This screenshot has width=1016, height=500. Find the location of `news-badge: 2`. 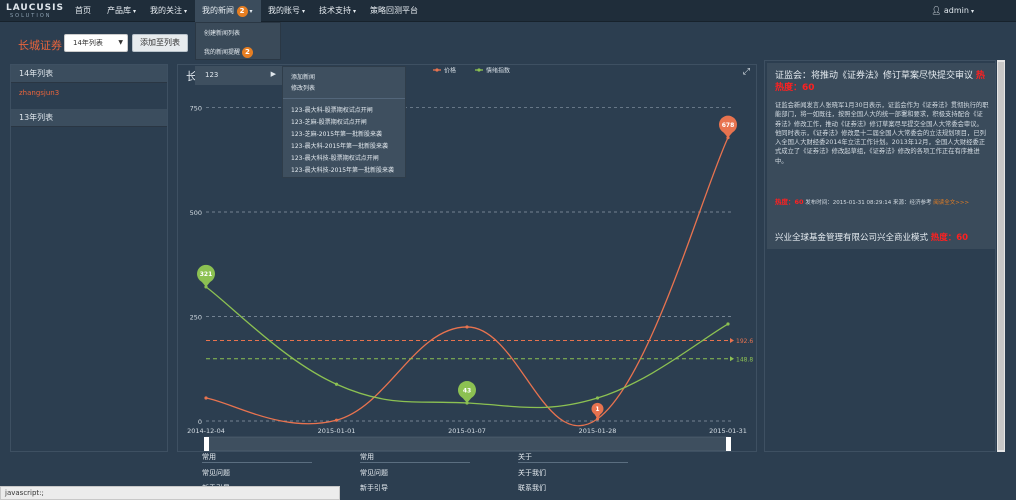

news-badge: 2 is located at coordinates (242, 11).